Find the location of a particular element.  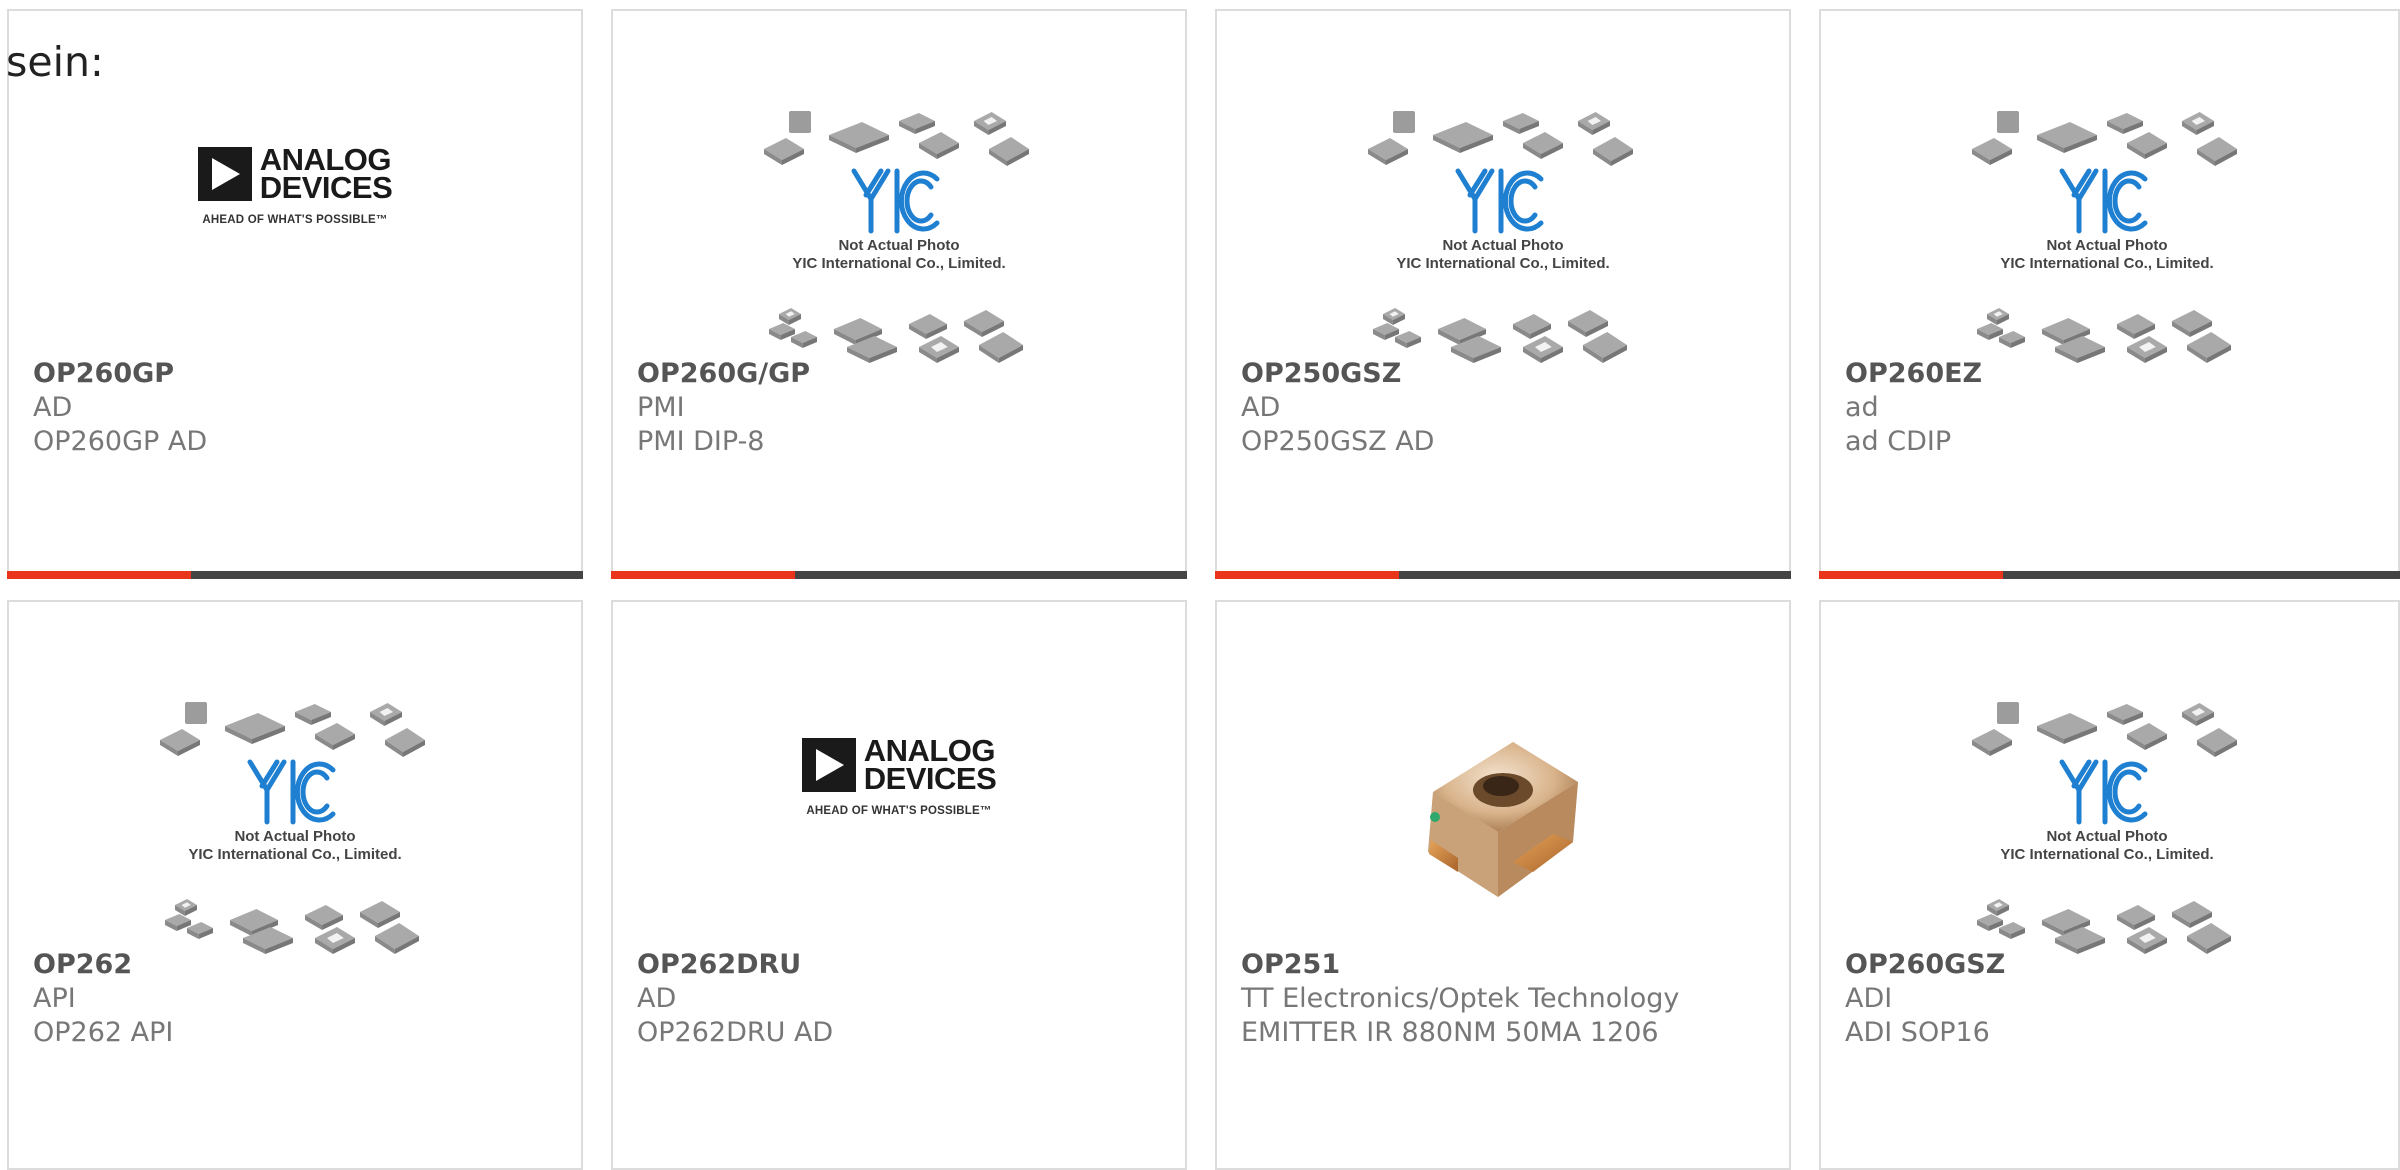

part-number: OP250GSZ is located at coordinates (1337, 374).